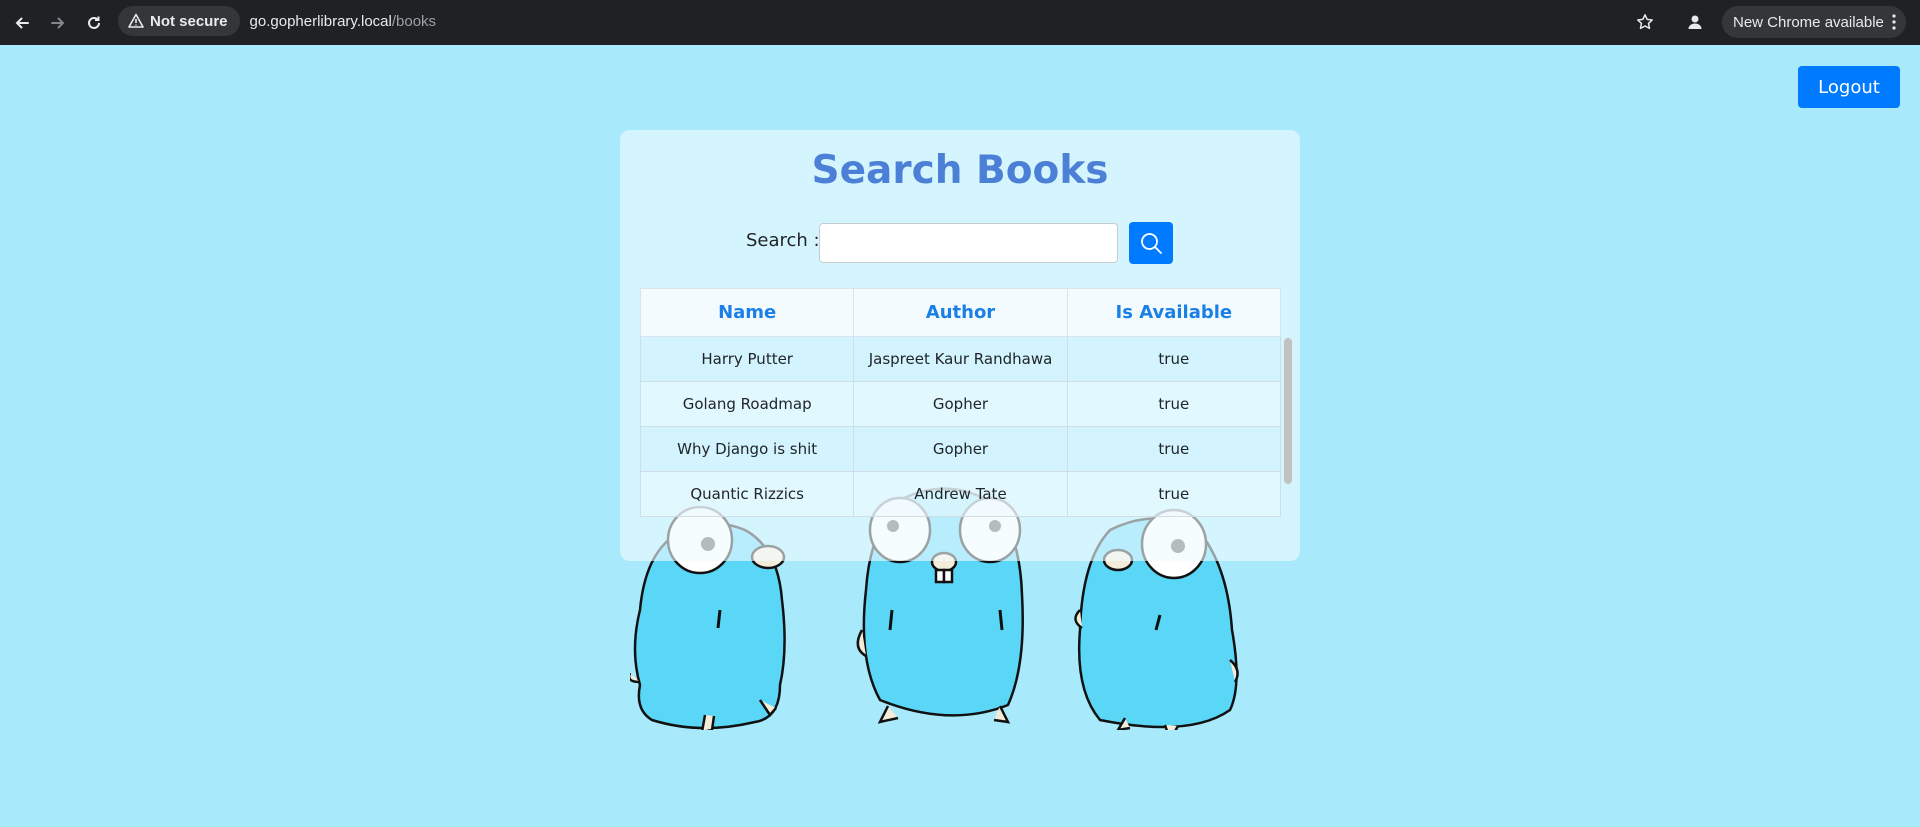  Describe the element at coordinates (783, 240) in the screenshot. I see `search-label: Search :` at that location.